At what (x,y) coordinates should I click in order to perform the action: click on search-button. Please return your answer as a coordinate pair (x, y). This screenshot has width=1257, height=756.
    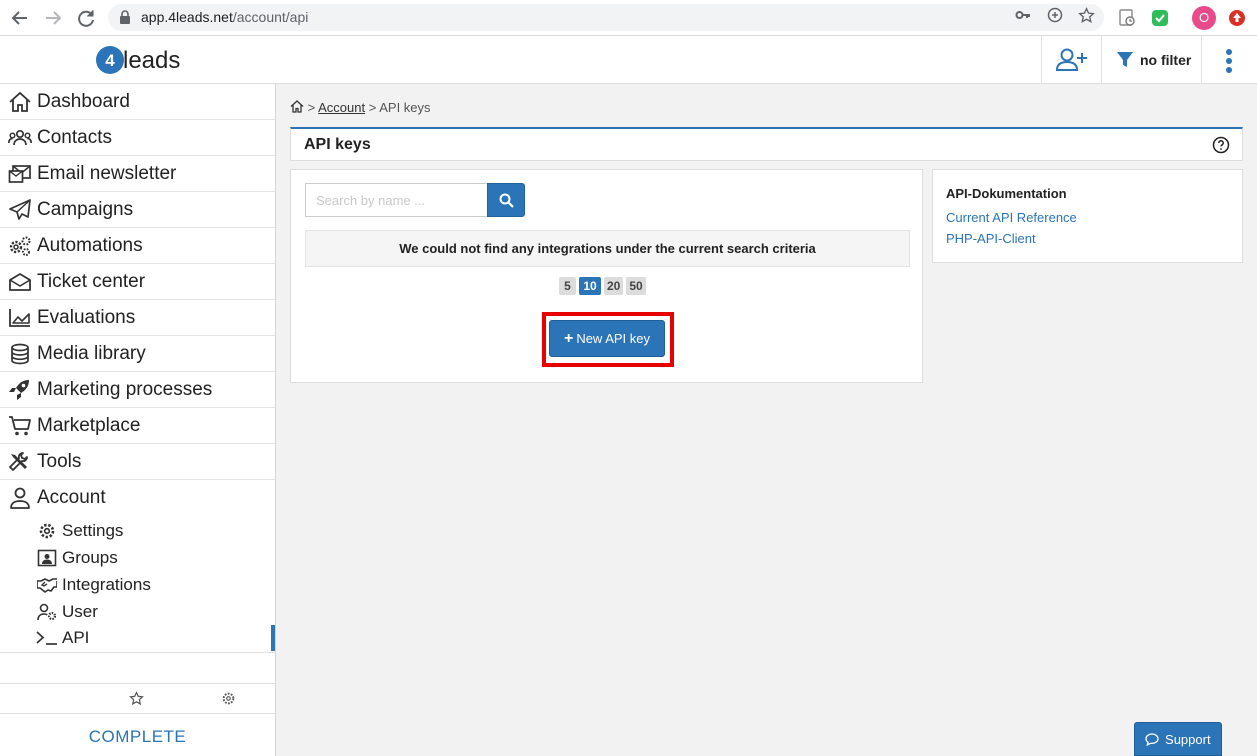
    Looking at the image, I should click on (506, 200).